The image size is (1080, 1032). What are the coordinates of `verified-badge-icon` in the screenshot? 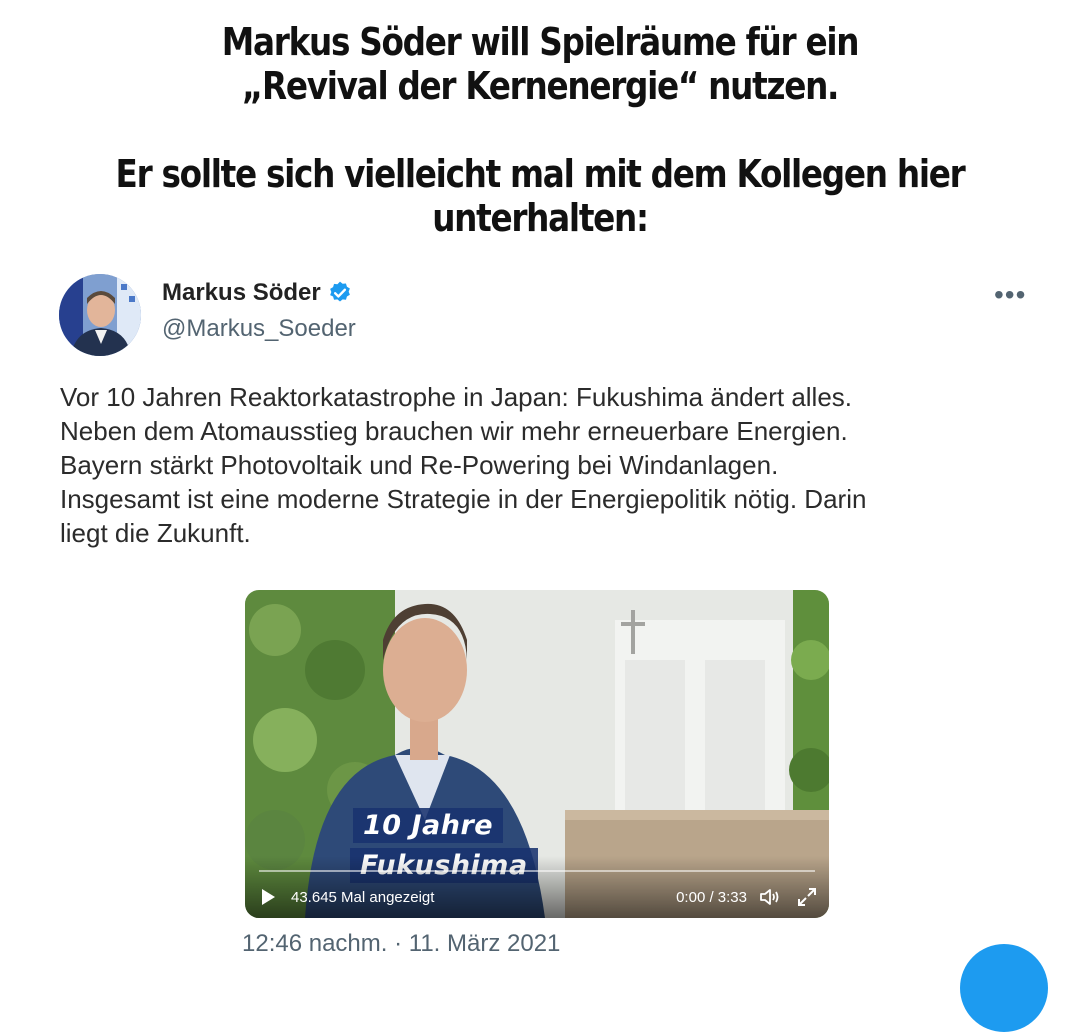 It's located at (339, 291).